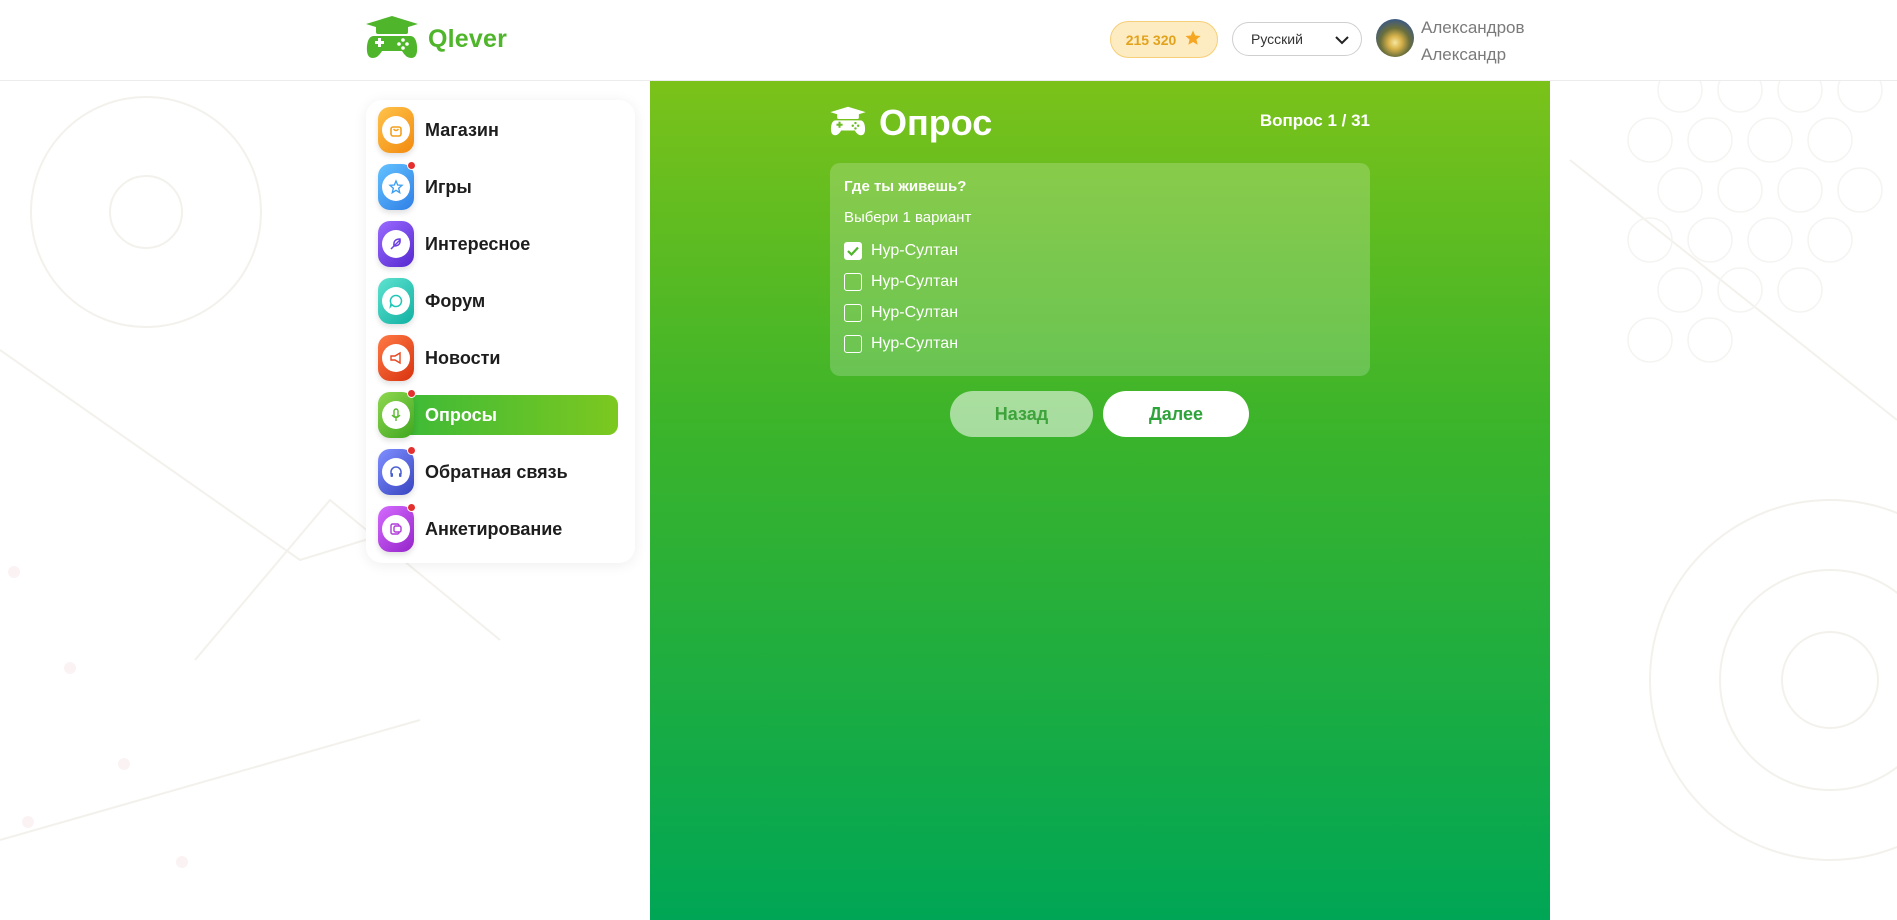 This screenshot has width=1897, height=920. I want to click on sidebar-item-feedback: Обратная связь, so click(498, 470).